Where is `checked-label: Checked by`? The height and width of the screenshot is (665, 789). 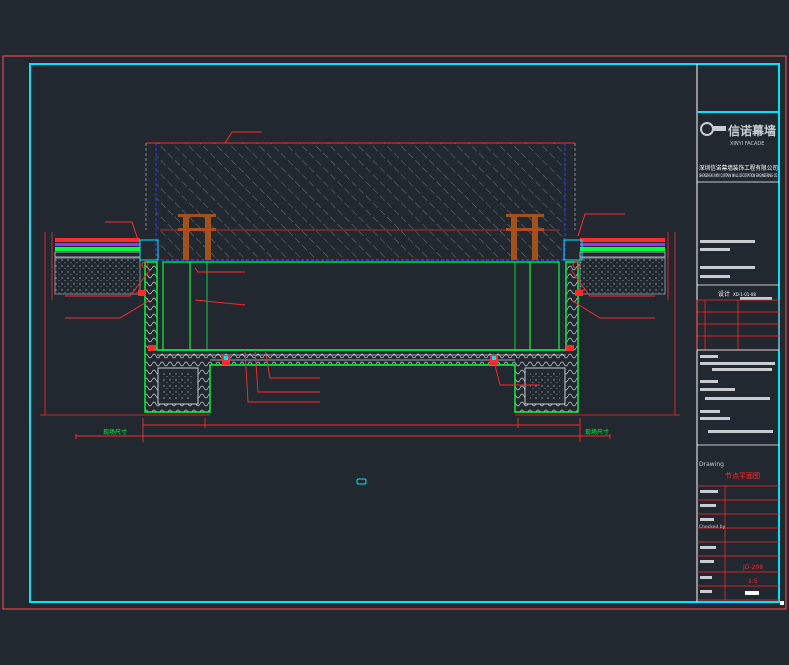
checked-label: Checked by is located at coordinates (712, 527).